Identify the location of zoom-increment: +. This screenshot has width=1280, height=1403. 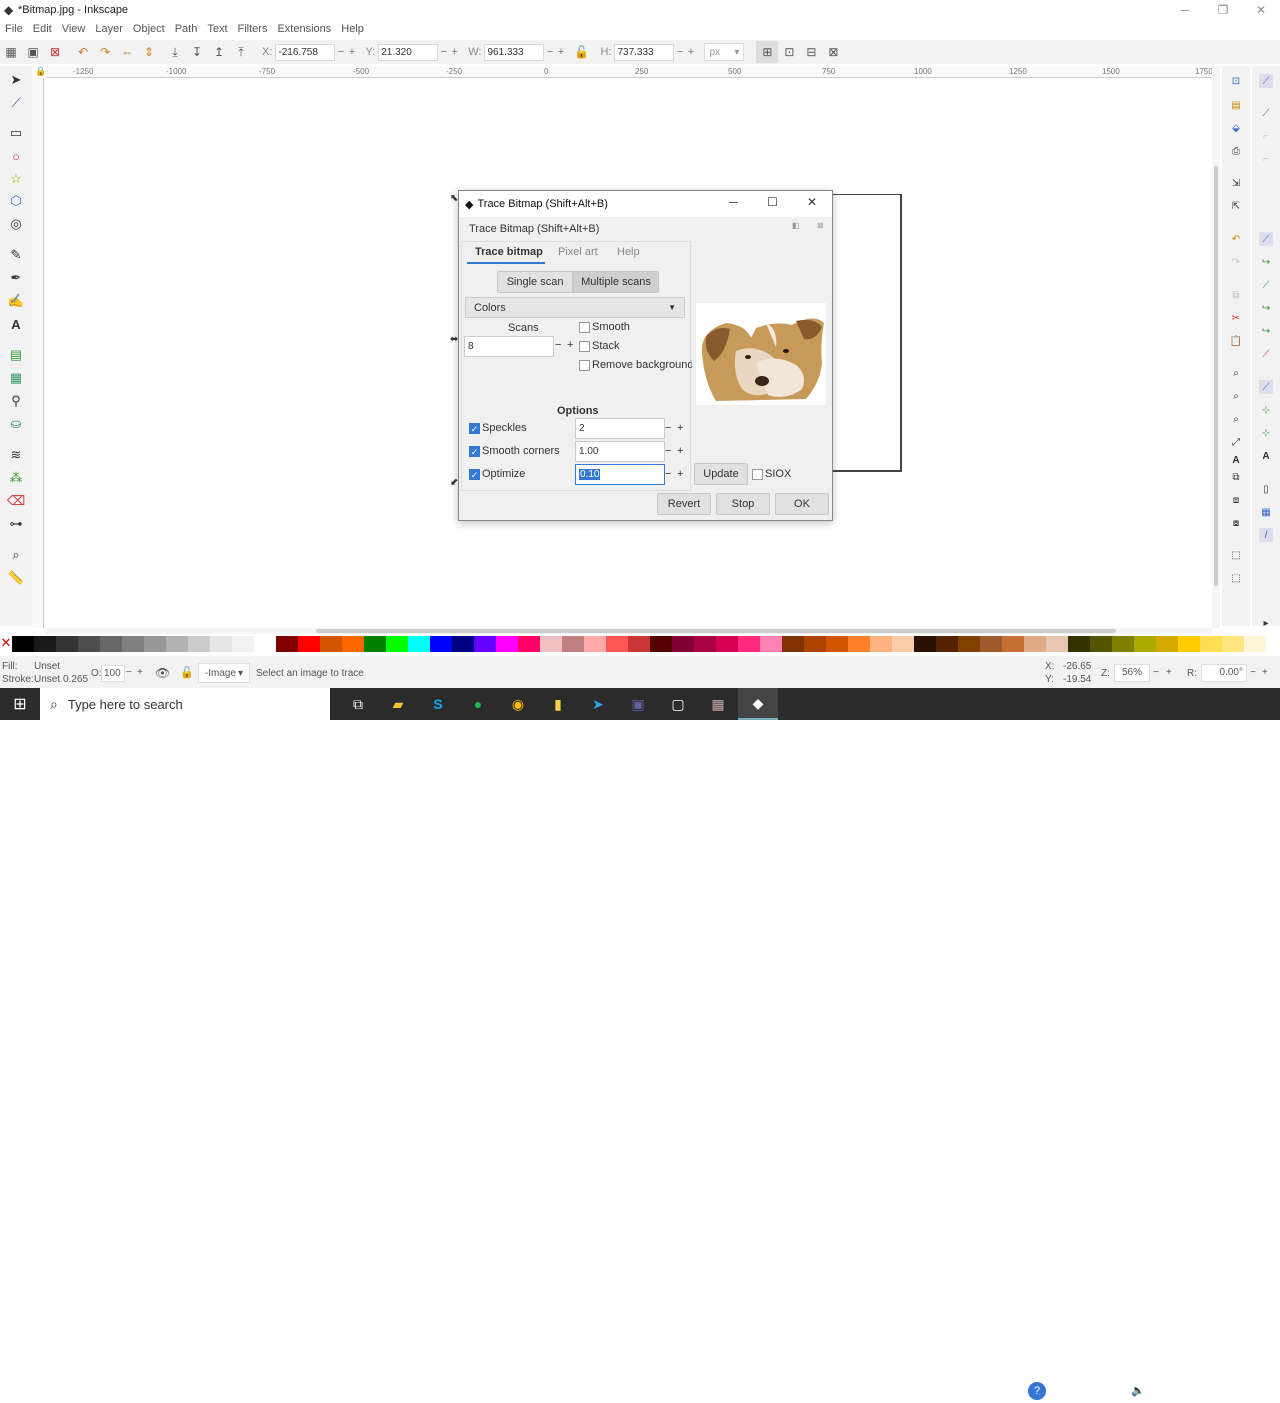
(1169, 672).